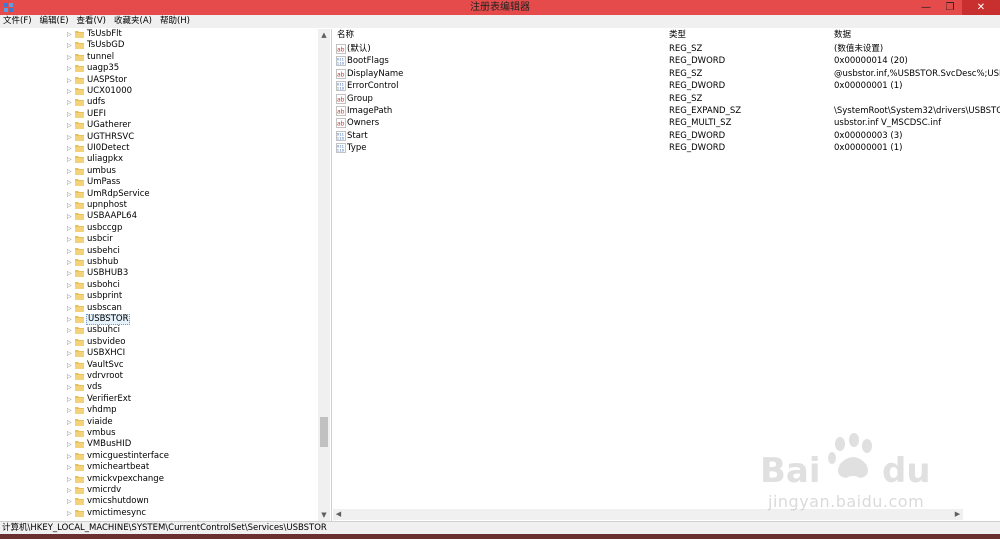 The image size is (1000, 539). What do you see at coordinates (159, 467) in the screenshot?
I see `tree-item: ▷ vmicheartbeat` at bounding box center [159, 467].